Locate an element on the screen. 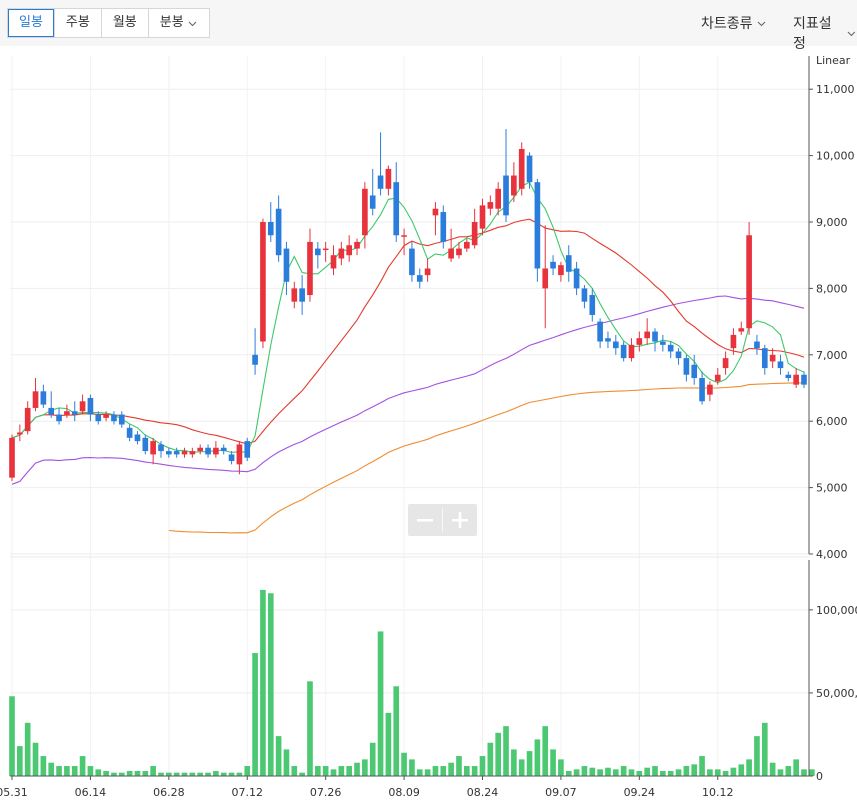  x-tick-label: 07.12 is located at coordinates (247, 792).